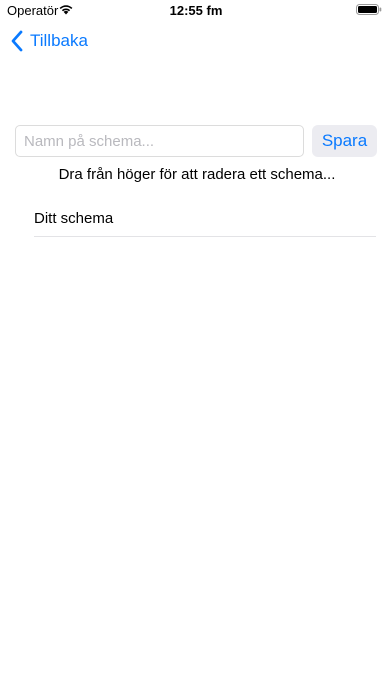 The width and height of the screenshot is (392, 696). What do you see at coordinates (159, 141) in the screenshot?
I see `schedule-name-input` at bounding box center [159, 141].